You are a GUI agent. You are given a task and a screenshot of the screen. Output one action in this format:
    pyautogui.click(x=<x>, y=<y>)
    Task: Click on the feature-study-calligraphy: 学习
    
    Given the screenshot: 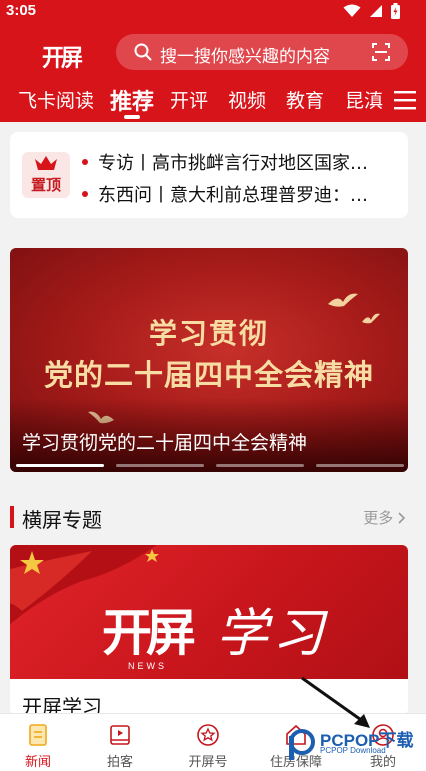 What is the action you would take?
    pyautogui.click(x=272, y=634)
    